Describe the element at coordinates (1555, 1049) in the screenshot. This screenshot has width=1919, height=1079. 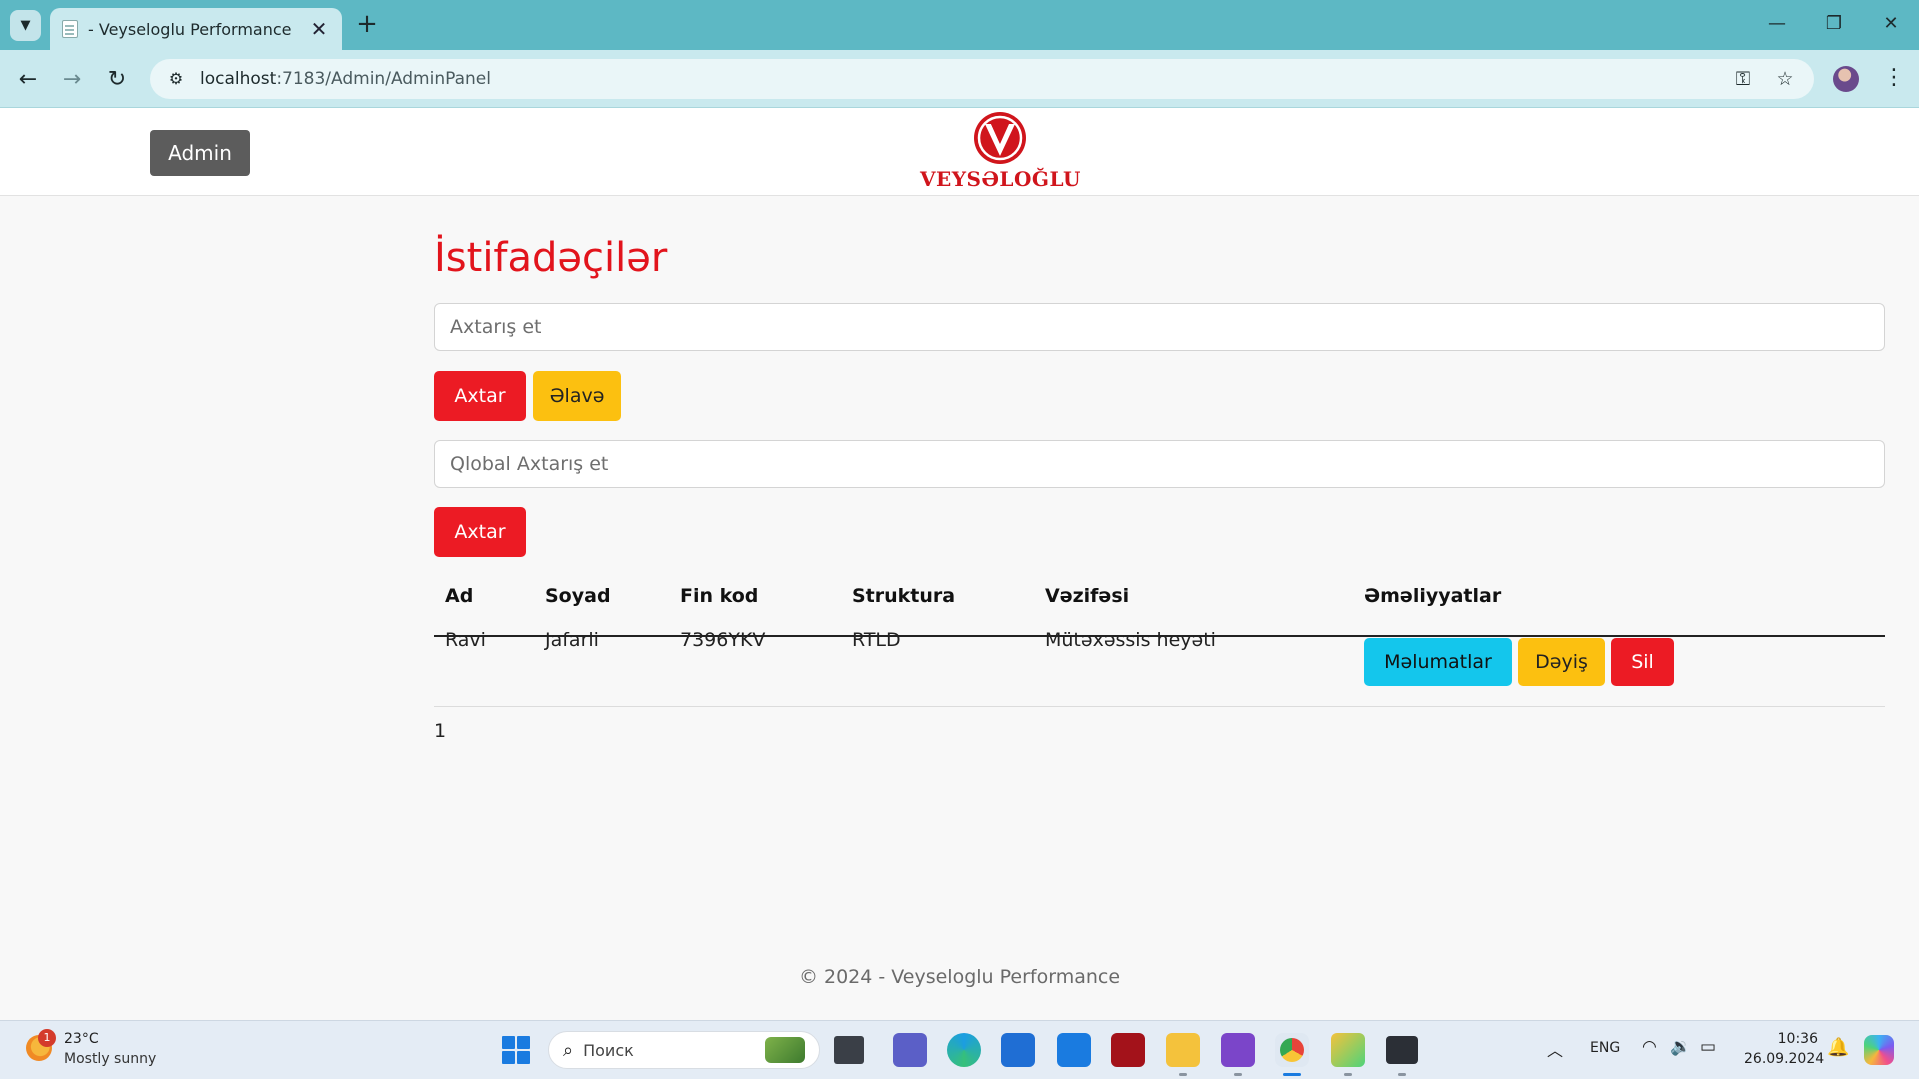
I see `show-hidden-icons-chevron-icon: ︿` at that location.